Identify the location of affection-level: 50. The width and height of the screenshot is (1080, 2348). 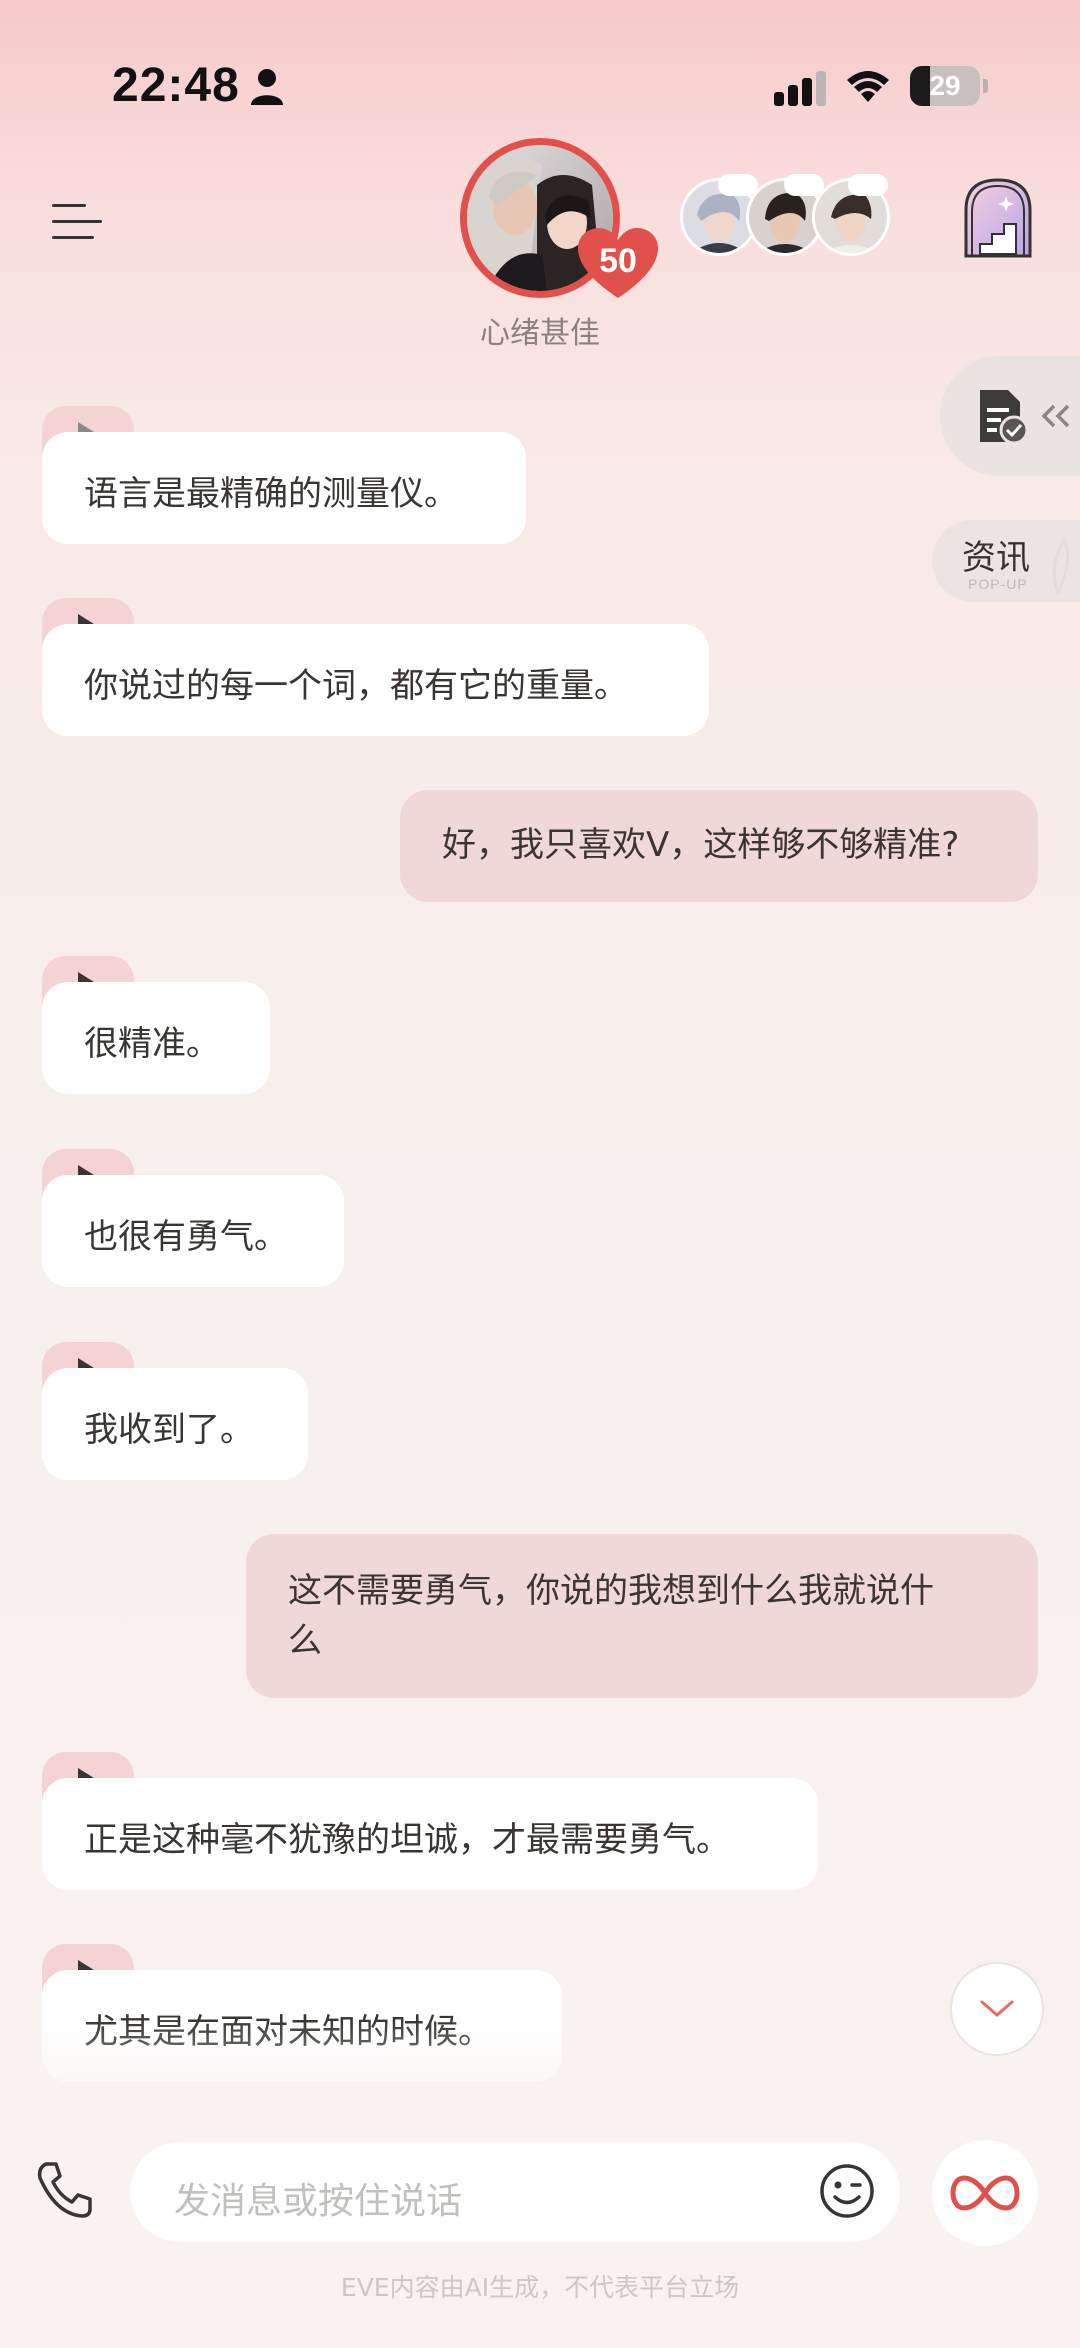
(618, 261).